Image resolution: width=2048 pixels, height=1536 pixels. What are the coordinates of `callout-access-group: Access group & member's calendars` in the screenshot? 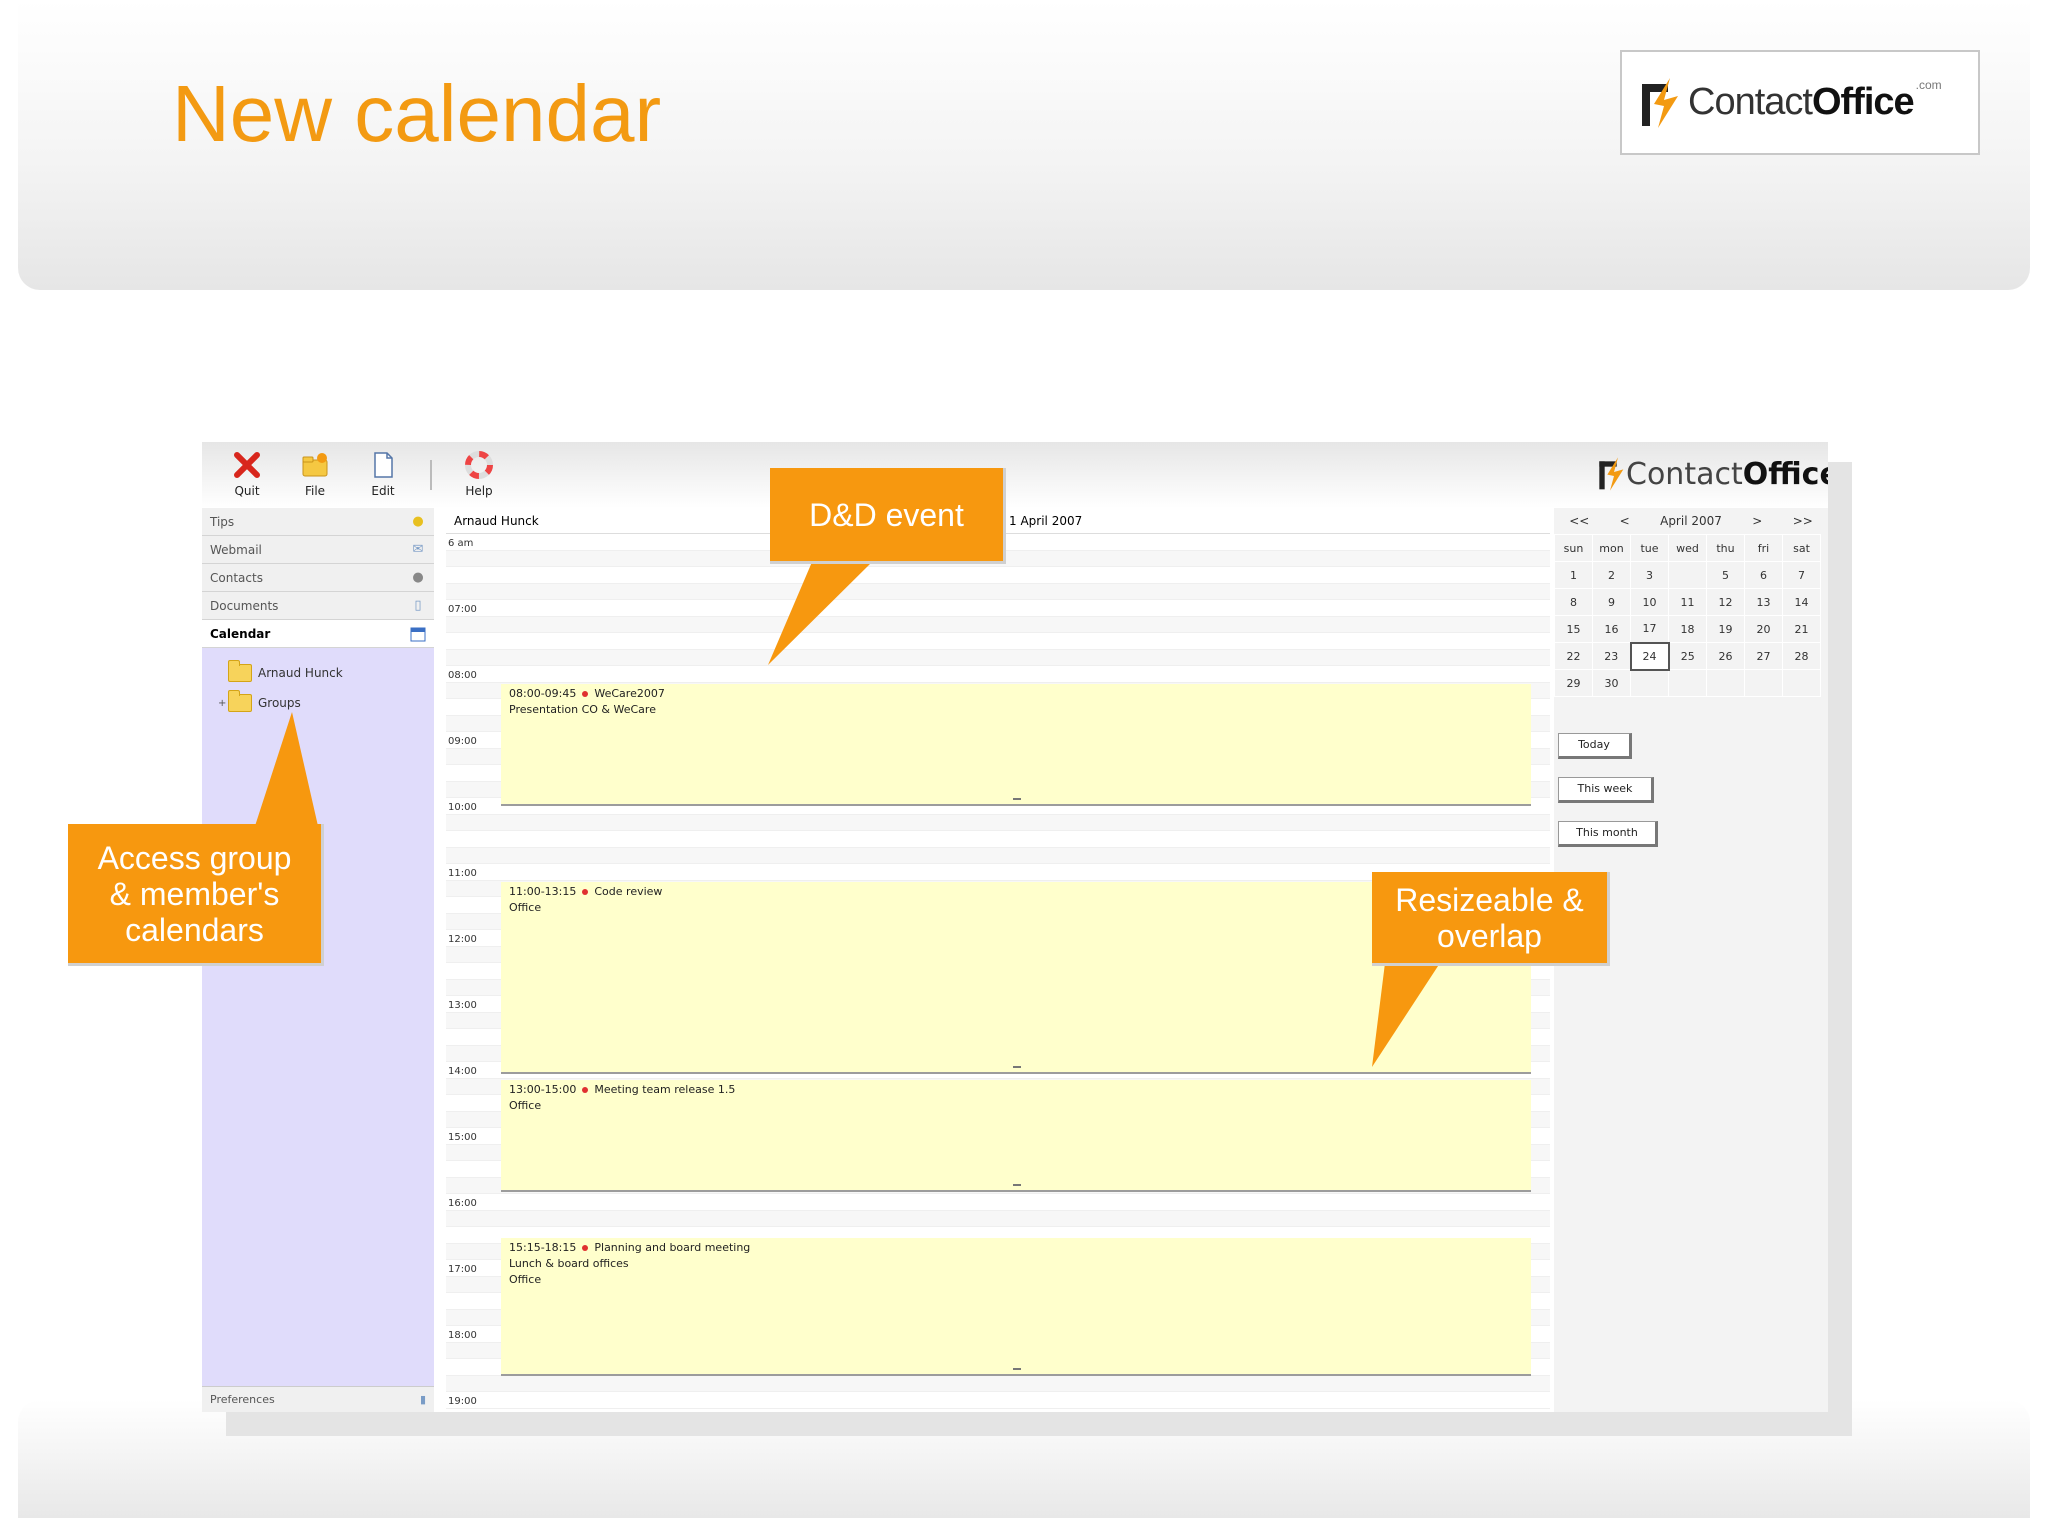 It's located at (196, 895).